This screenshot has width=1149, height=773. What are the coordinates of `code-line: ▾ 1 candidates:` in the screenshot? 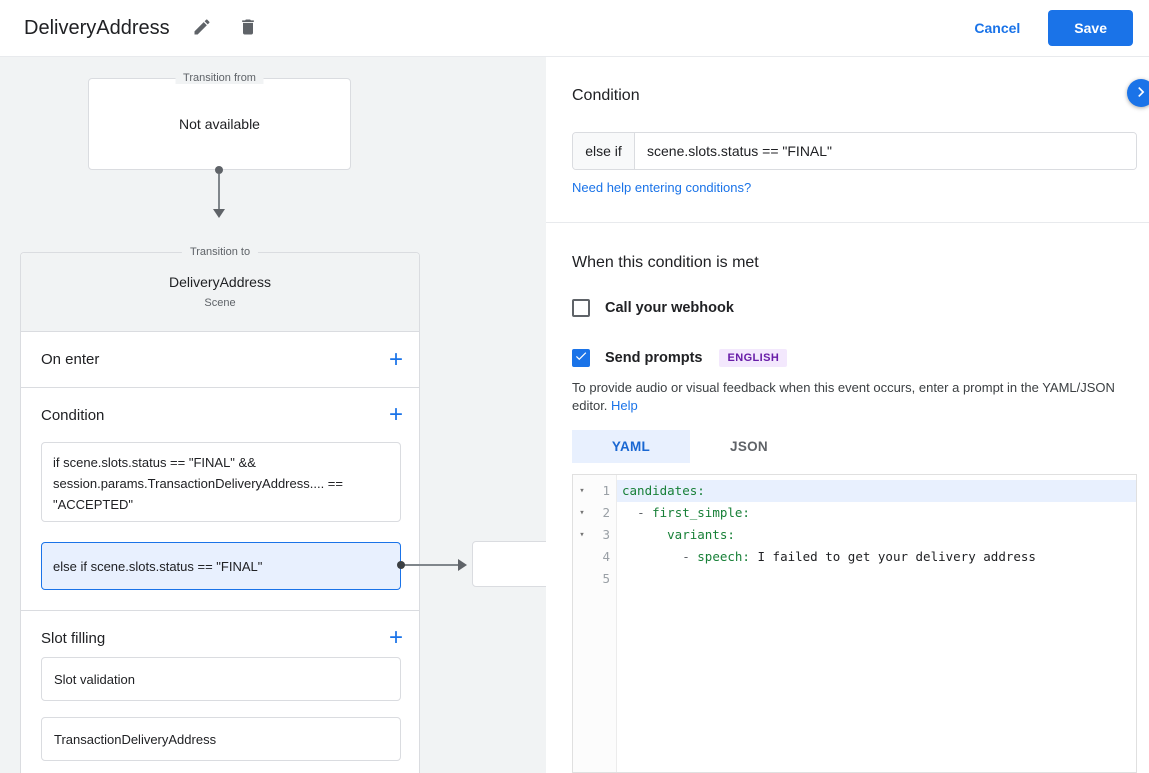 It's located at (854, 491).